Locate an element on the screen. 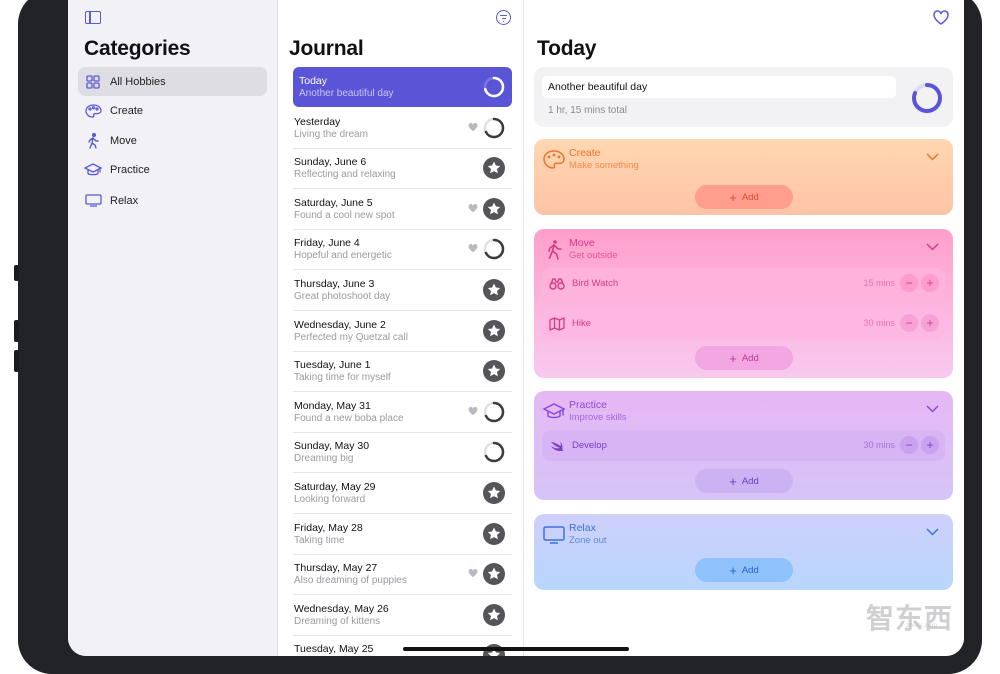  journal-row: Tuesday, May 25 is located at coordinates (402, 645).